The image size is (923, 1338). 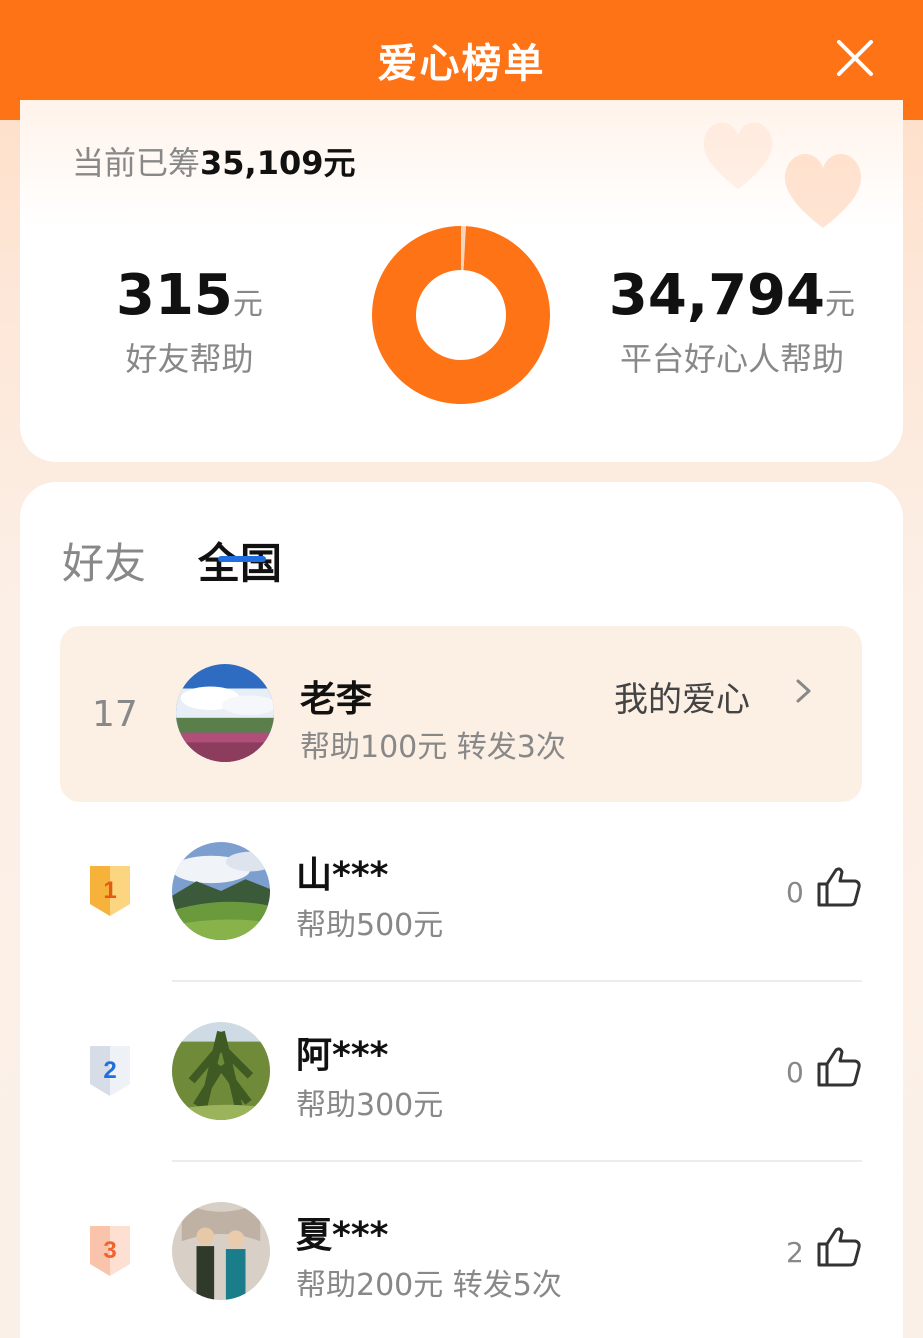 I want to click on donor-help-detail: 帮助500元, so click(x=370, y=925).